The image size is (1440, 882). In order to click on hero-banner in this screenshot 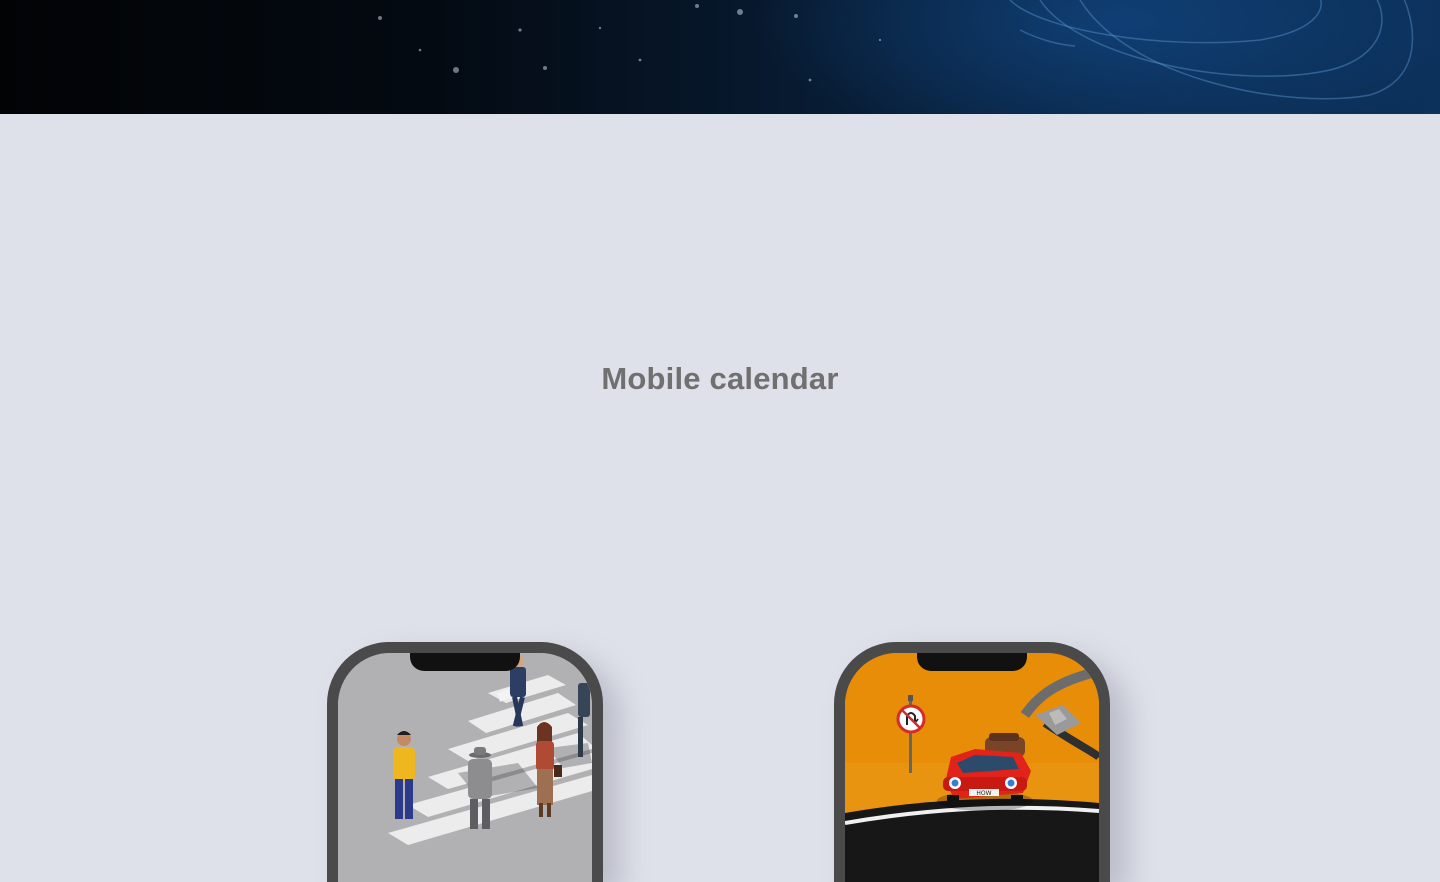, I will do `click(720, 57)`.